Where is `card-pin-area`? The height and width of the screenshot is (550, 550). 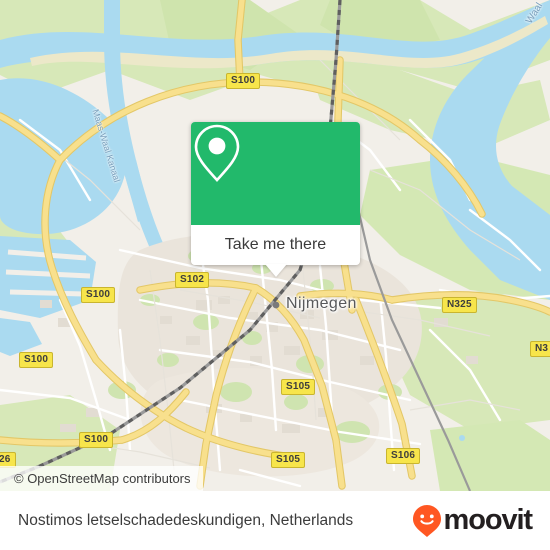 card-pin-area is located at coordinates (275, 173).